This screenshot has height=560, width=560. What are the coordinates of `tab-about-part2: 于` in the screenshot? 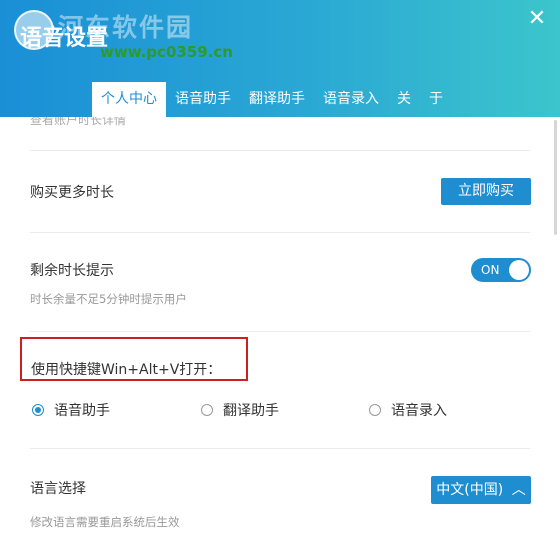 It's located at (436, 99).